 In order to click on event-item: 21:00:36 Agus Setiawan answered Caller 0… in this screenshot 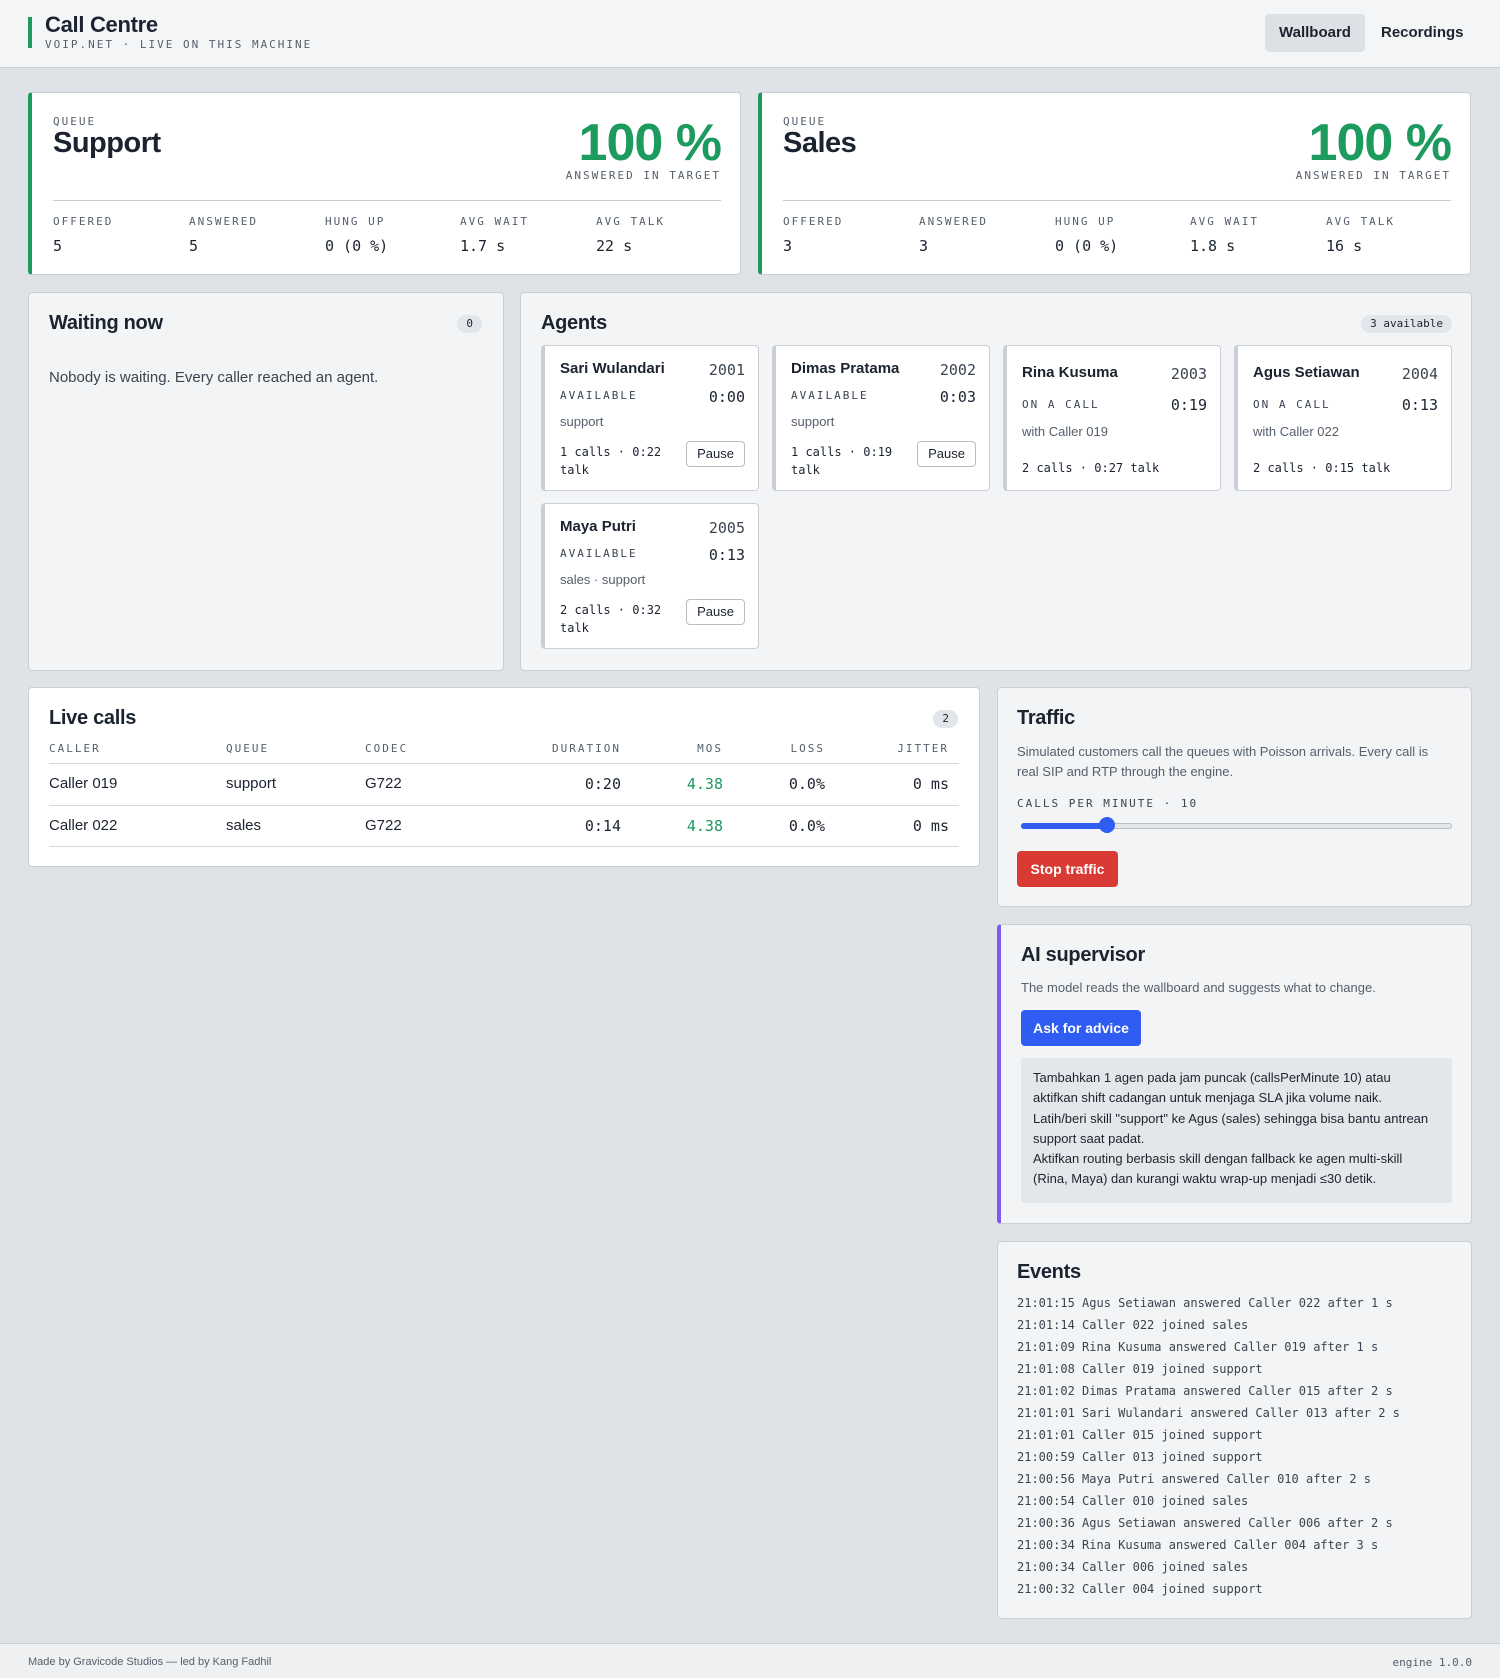, I will do `click(1205, 1523)`.